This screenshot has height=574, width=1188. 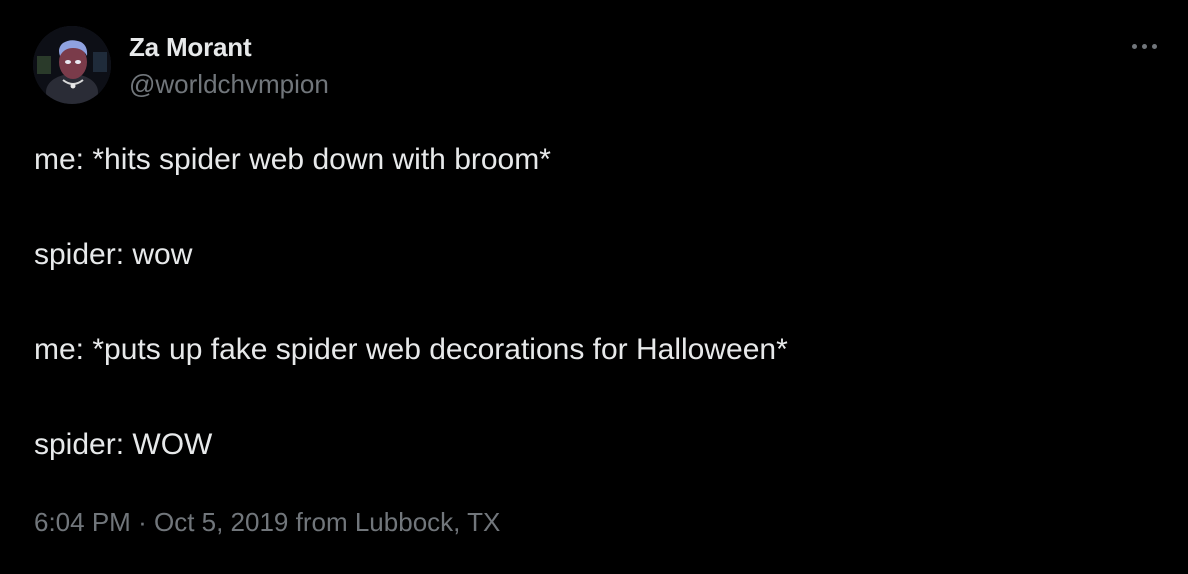 I want to click on tweet-header: Za Morant @worldchvmpion, so click(x=181, y=66).